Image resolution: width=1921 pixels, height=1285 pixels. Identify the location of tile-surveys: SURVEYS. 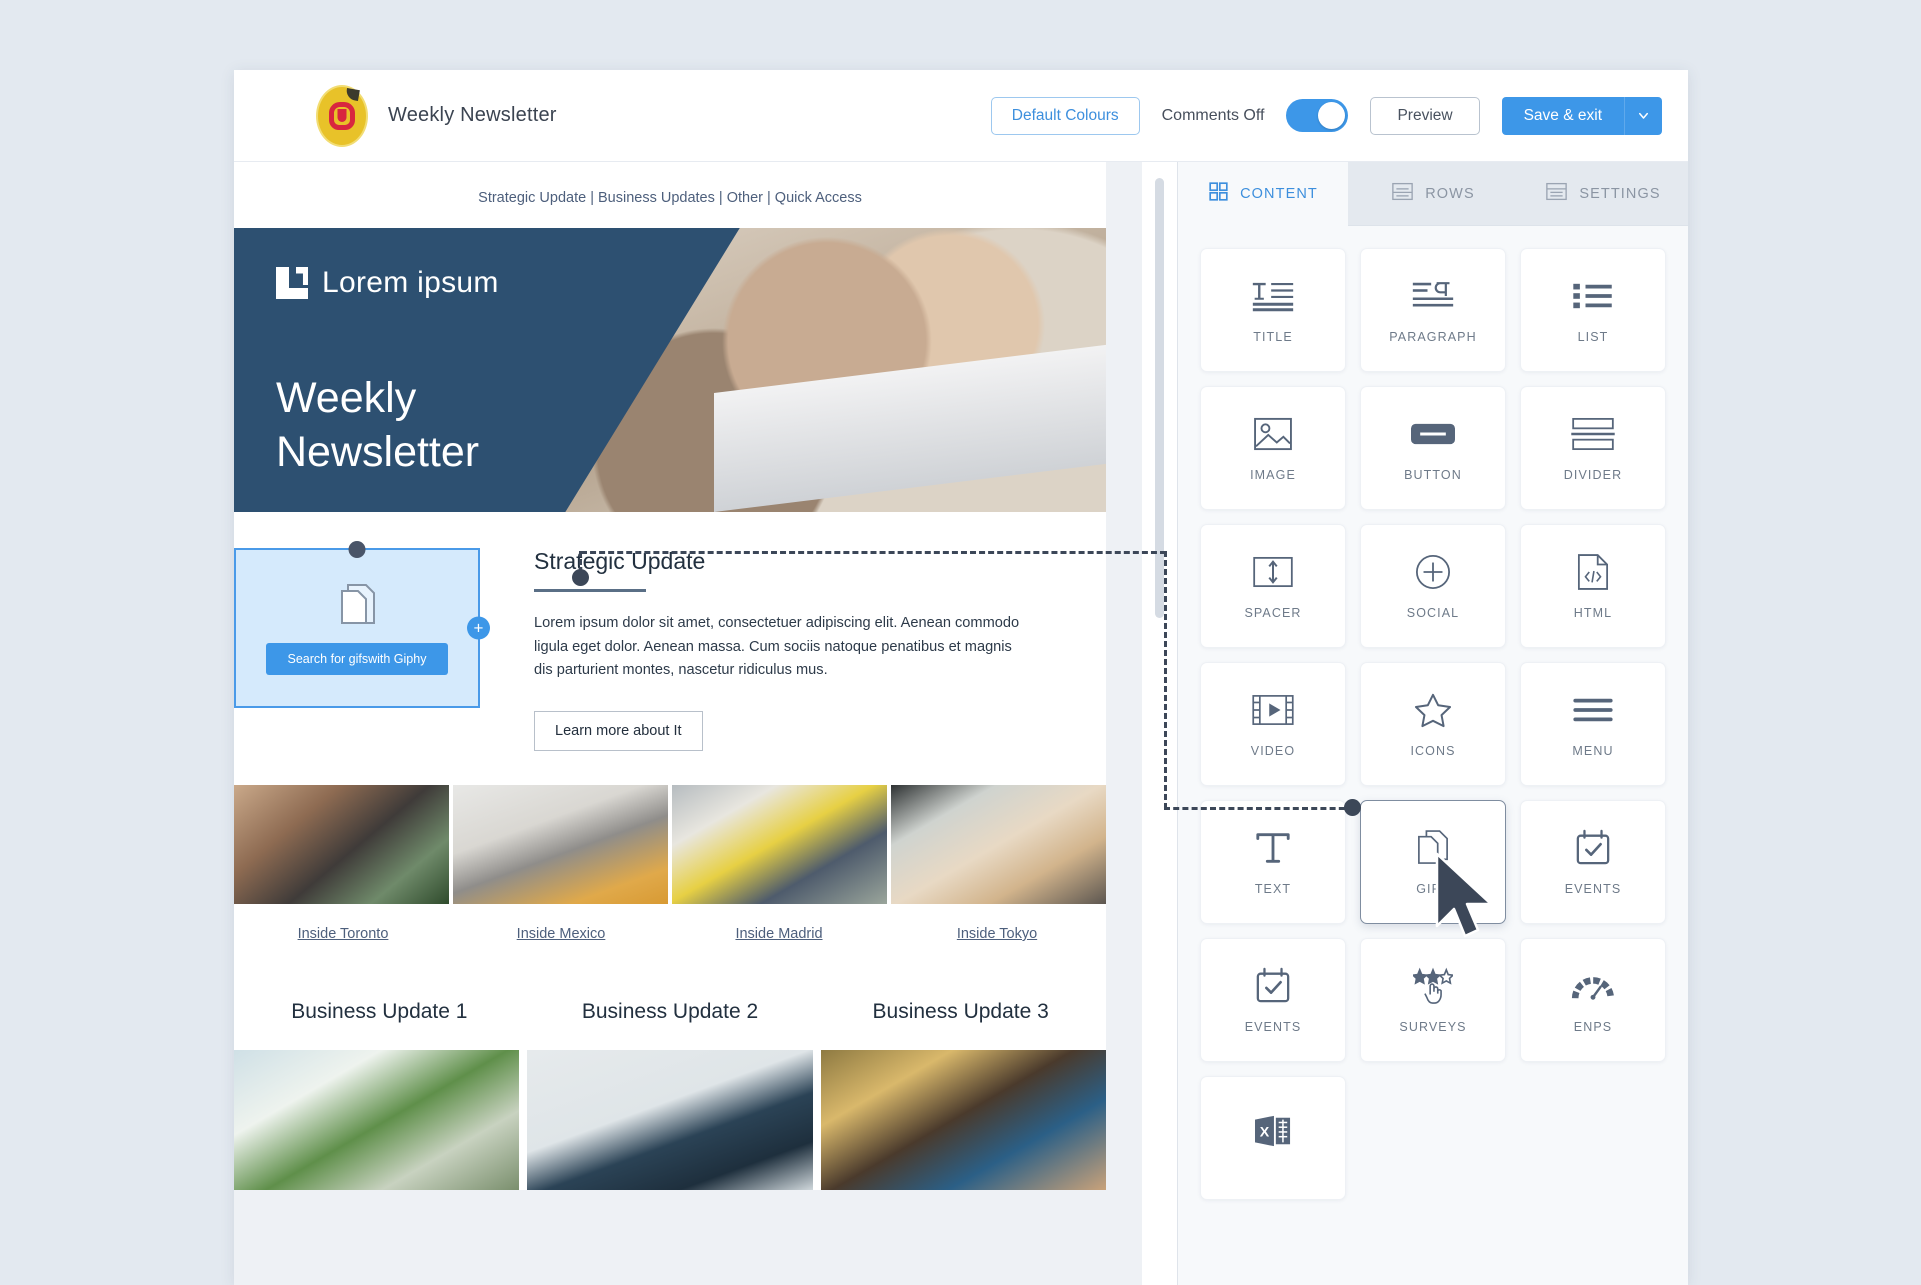
(1433, 1000).